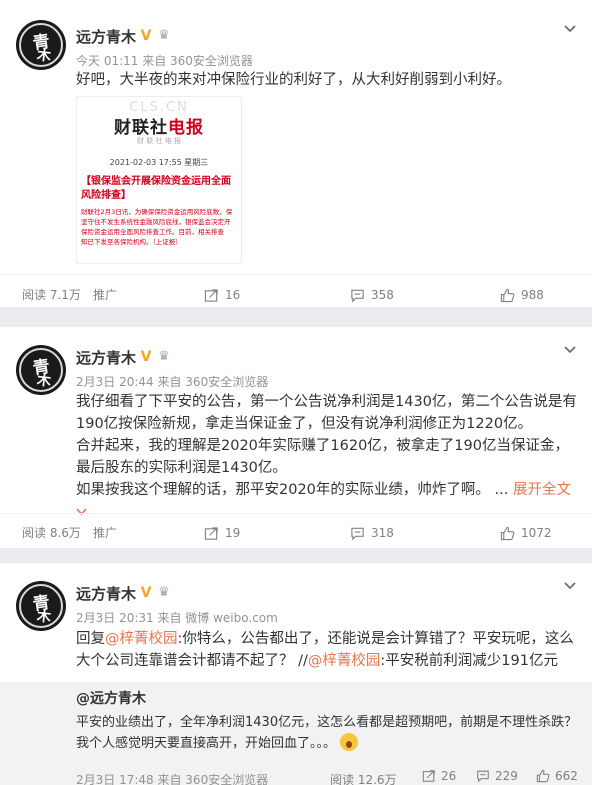  What do you see at coordinates (296, 295) in the screenshot?
I see `action-bar: 阅读 7.1万 推广 16 358 988` at bounding box center [296, 295].